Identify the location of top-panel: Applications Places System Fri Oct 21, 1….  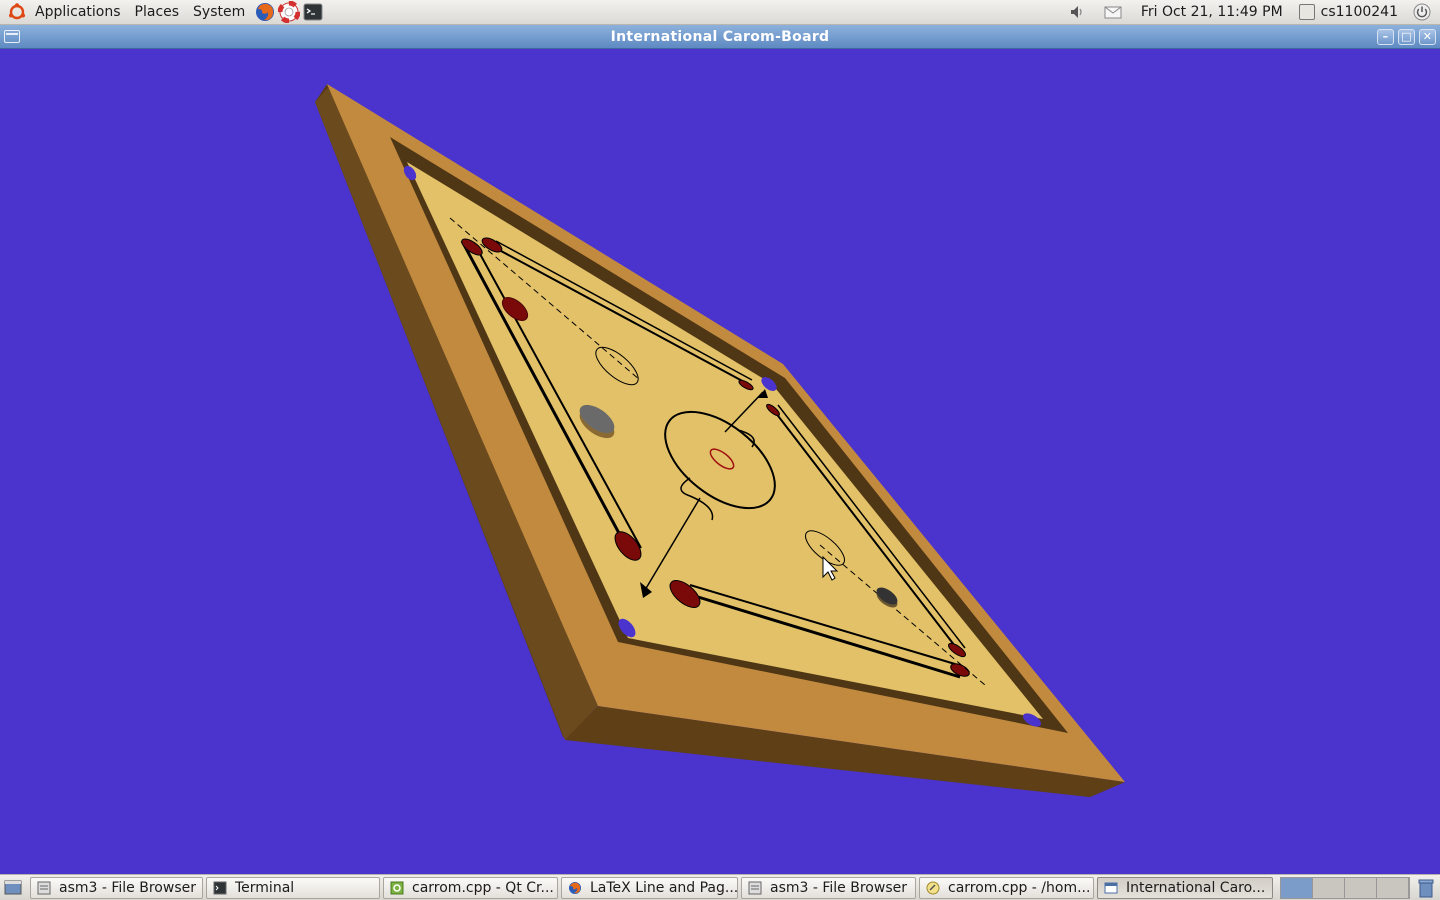
(720, 12).